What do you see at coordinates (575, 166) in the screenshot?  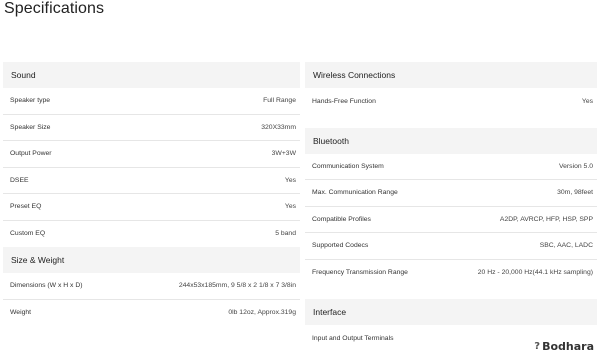 I see `spec-value: Version 5.0` at bounding box center [575, 166].